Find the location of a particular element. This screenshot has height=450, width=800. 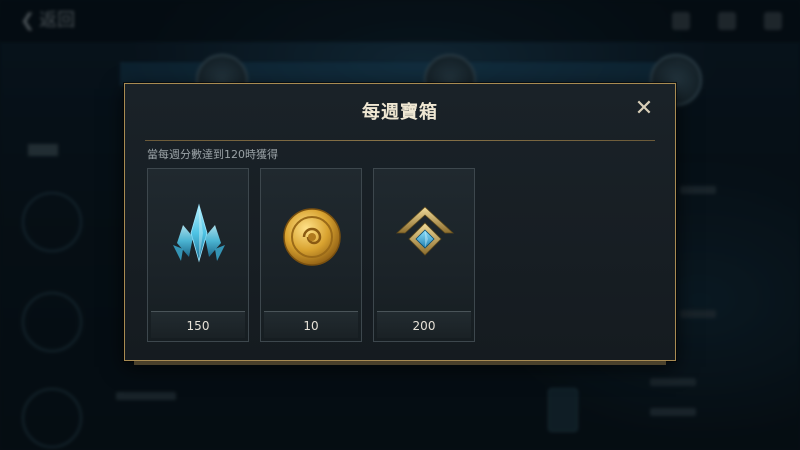

reward-amount: 10 is located at coordinates (311, 326).